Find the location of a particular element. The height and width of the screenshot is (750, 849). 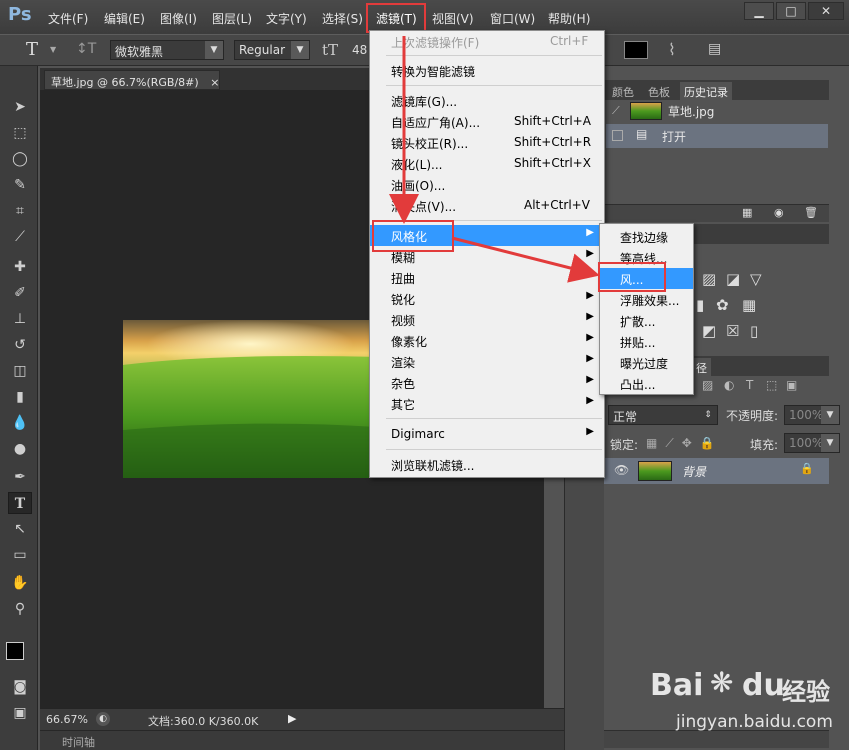

channel-mixer-icon: ▦ is located at coordinates (749, 305).